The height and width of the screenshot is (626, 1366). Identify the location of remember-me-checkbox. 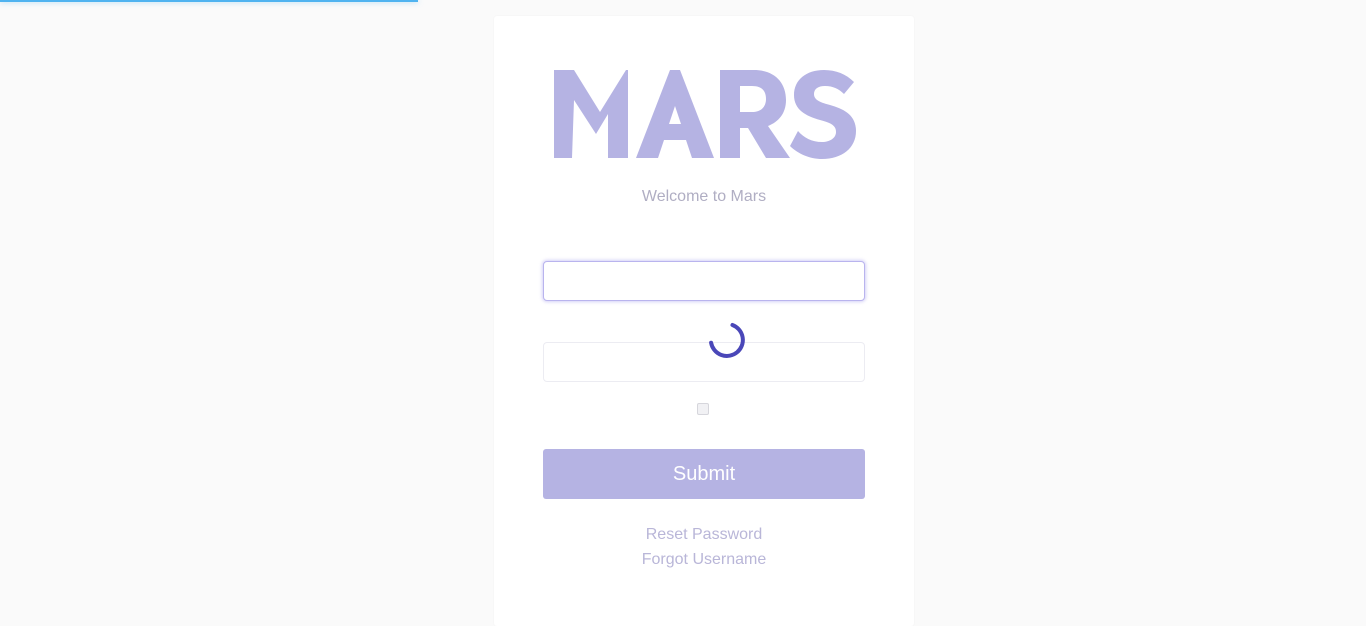
(703, 409).